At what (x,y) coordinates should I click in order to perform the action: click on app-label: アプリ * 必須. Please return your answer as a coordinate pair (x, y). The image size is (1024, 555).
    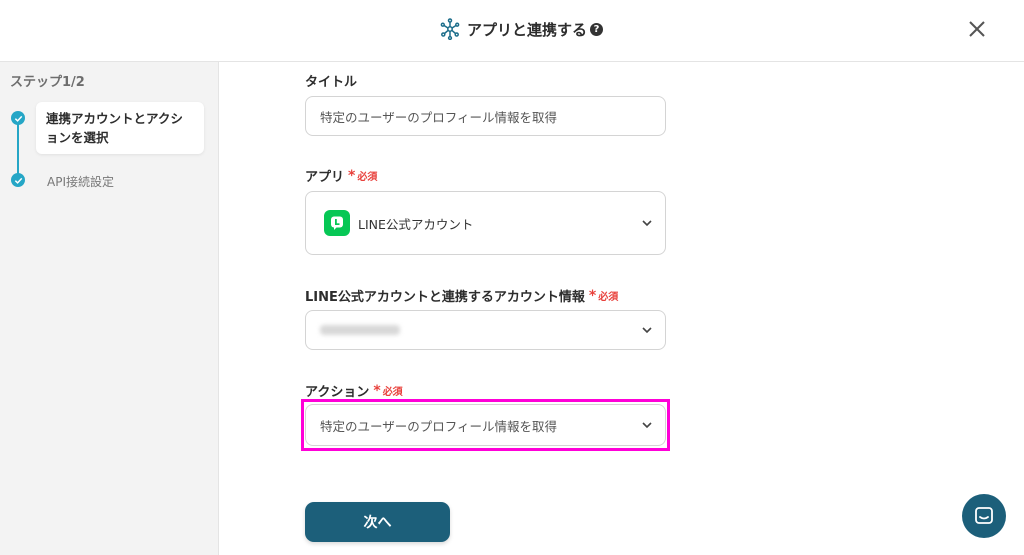
    Looking at the image, I should click on (341, 176).